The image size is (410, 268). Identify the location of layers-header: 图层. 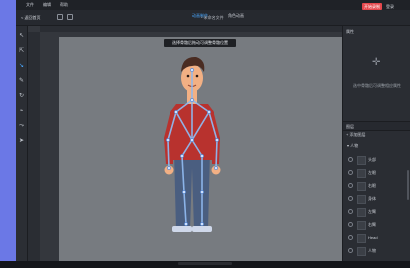
(376, 126).